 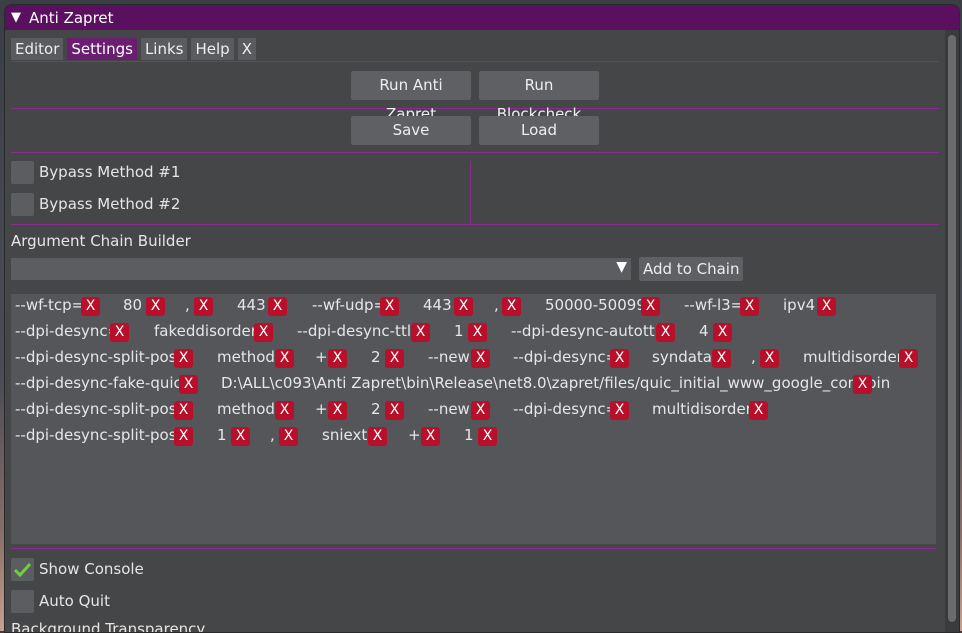 I want to click on bypass-method-2-row: Bypass Method #2, so click(x=95, y=204).